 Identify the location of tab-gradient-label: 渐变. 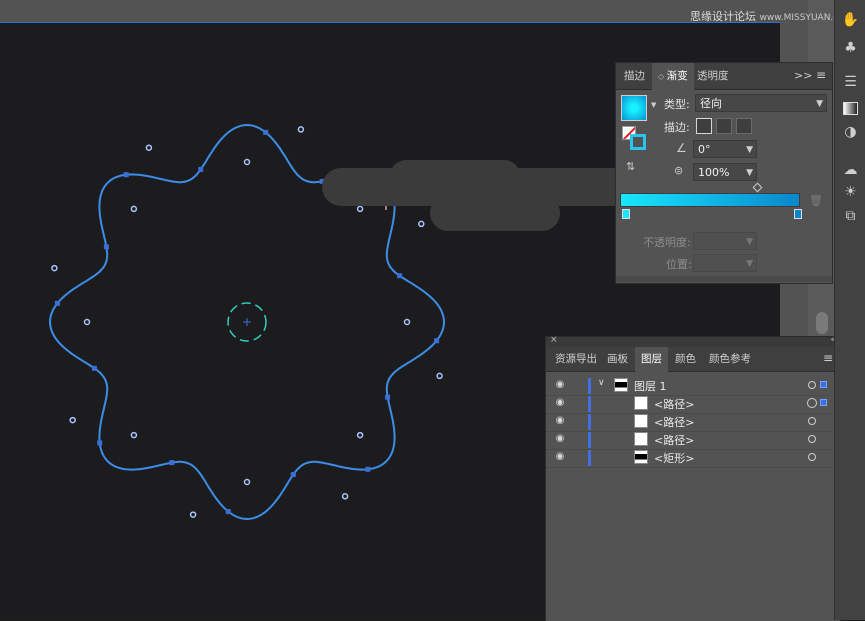
(677, 76).